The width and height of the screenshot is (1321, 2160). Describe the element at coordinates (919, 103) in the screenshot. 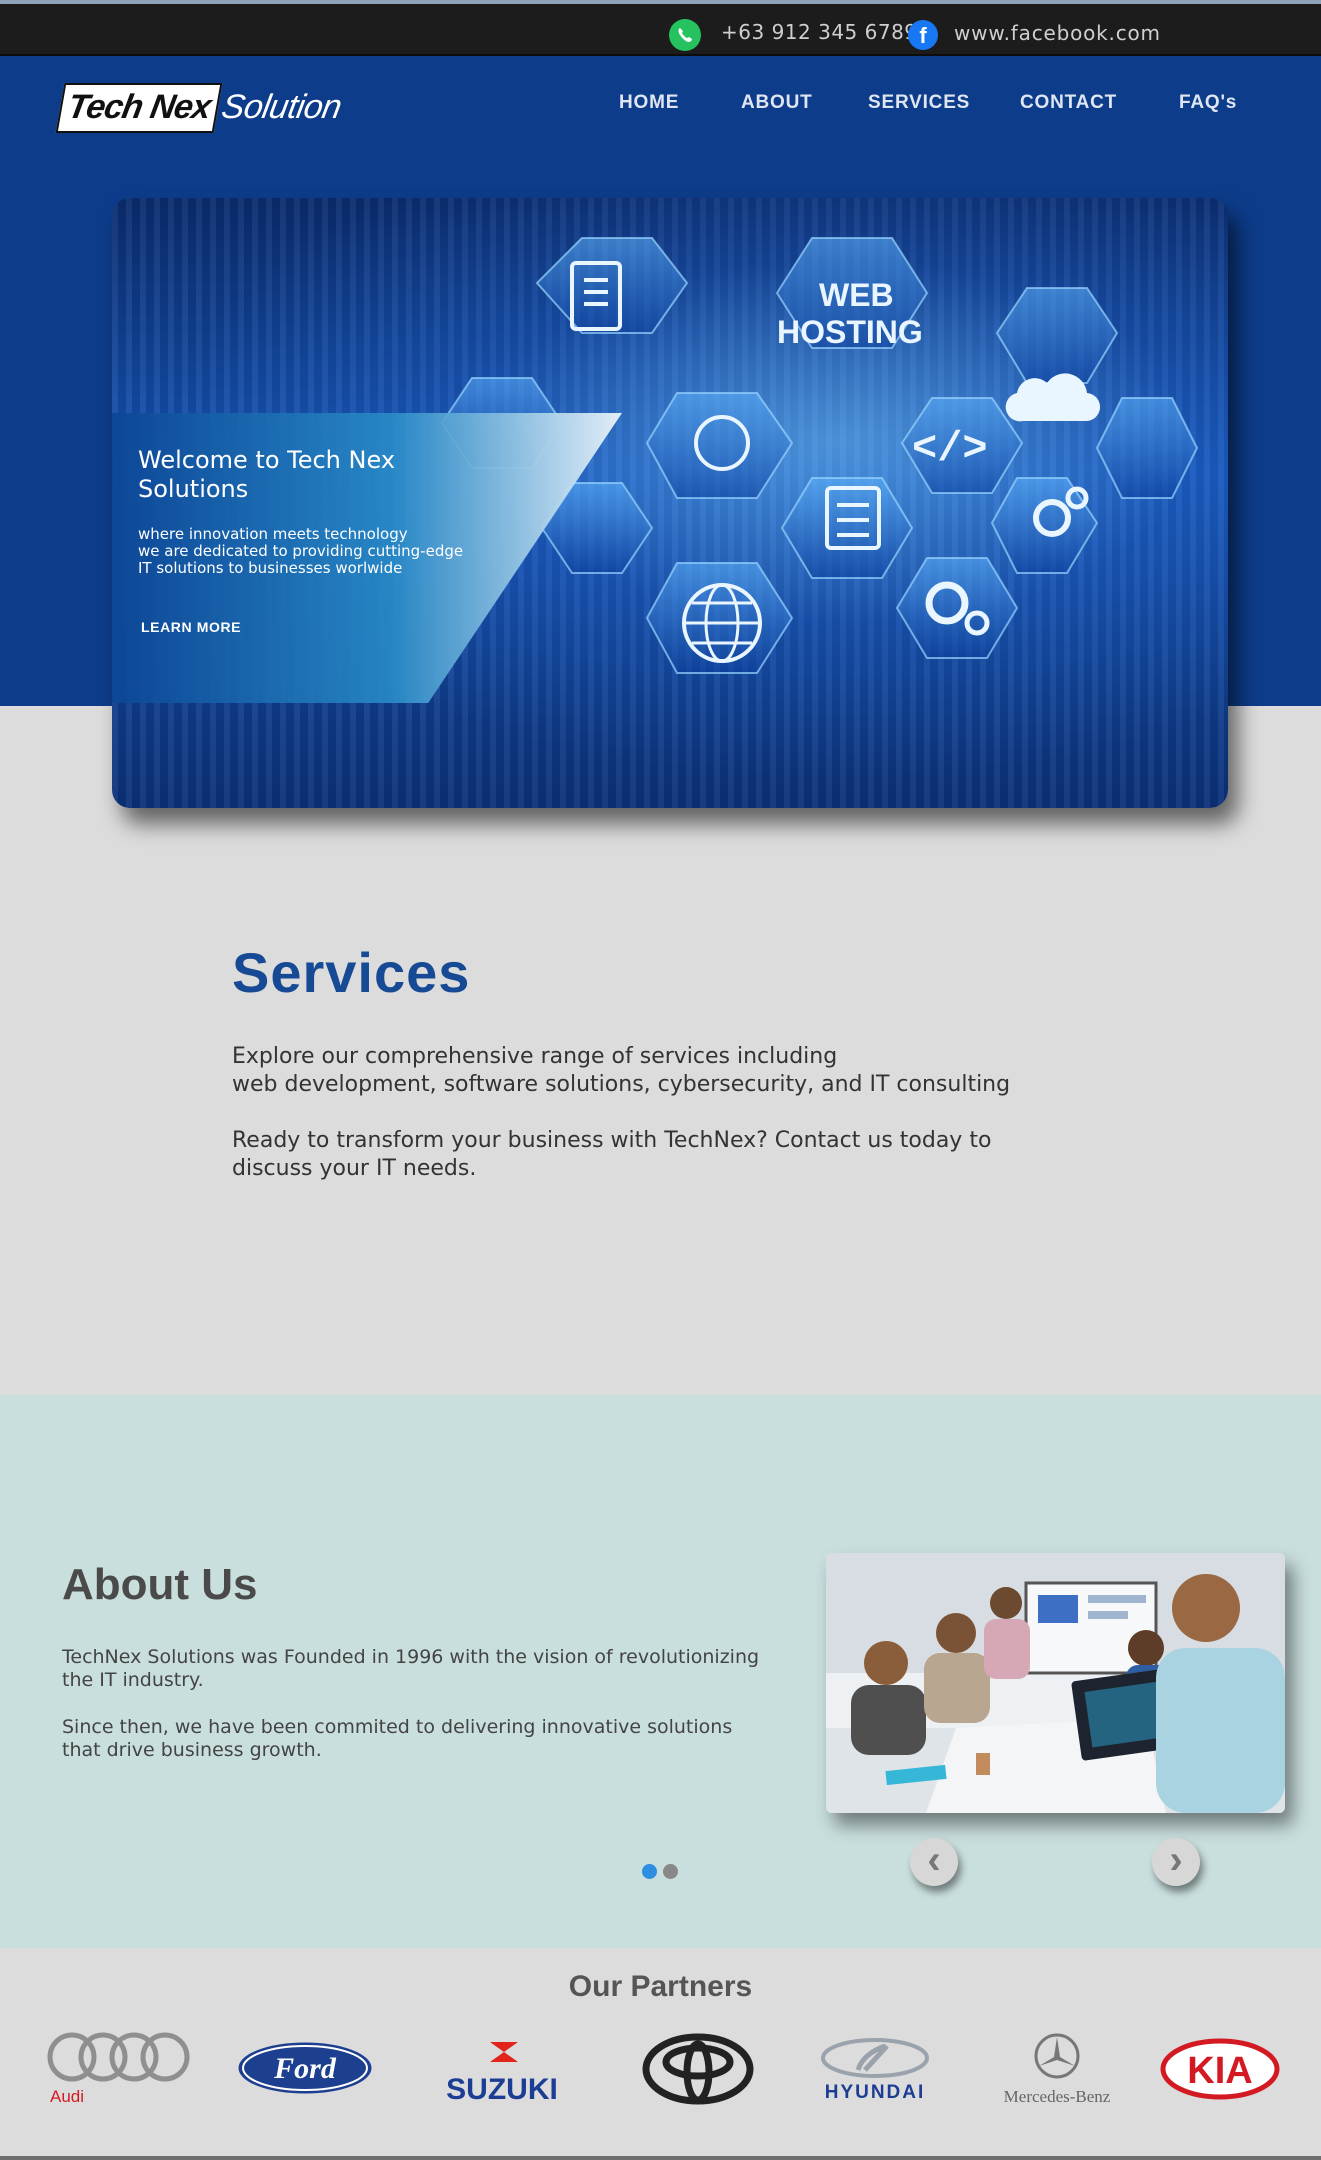

I see `nav-services: SERVICES` at that location.